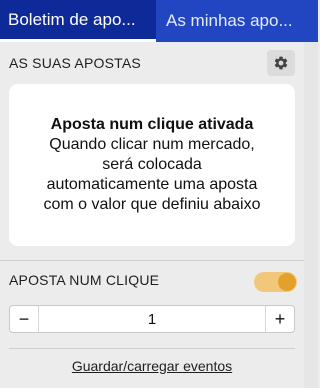 Image resolution: width=320 pixels, height=388 pixels. Describe the element at coordinates (75, 63) in the screenshot. I see `section-title: AS SUAS APOSTAS` at that location.